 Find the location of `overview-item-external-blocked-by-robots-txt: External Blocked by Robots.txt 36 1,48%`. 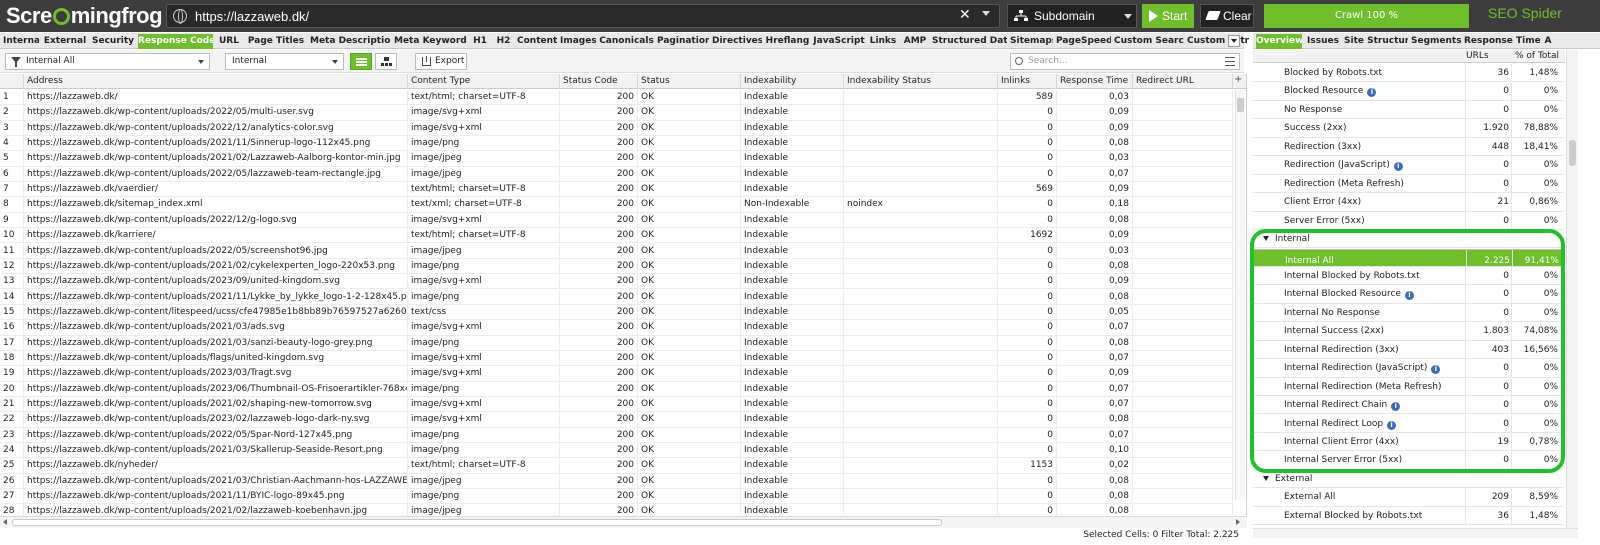

overview-item-external-blocked-by-robots-txt: External Blocked by Robots.txt 36 1,48% is located at coordinates (1408, 516).